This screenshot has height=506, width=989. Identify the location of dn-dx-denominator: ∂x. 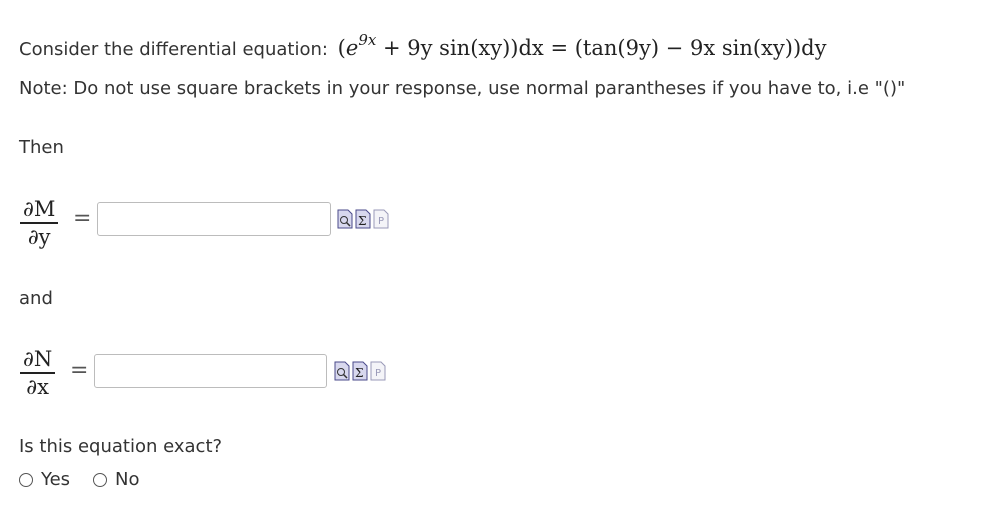
(37, 386).